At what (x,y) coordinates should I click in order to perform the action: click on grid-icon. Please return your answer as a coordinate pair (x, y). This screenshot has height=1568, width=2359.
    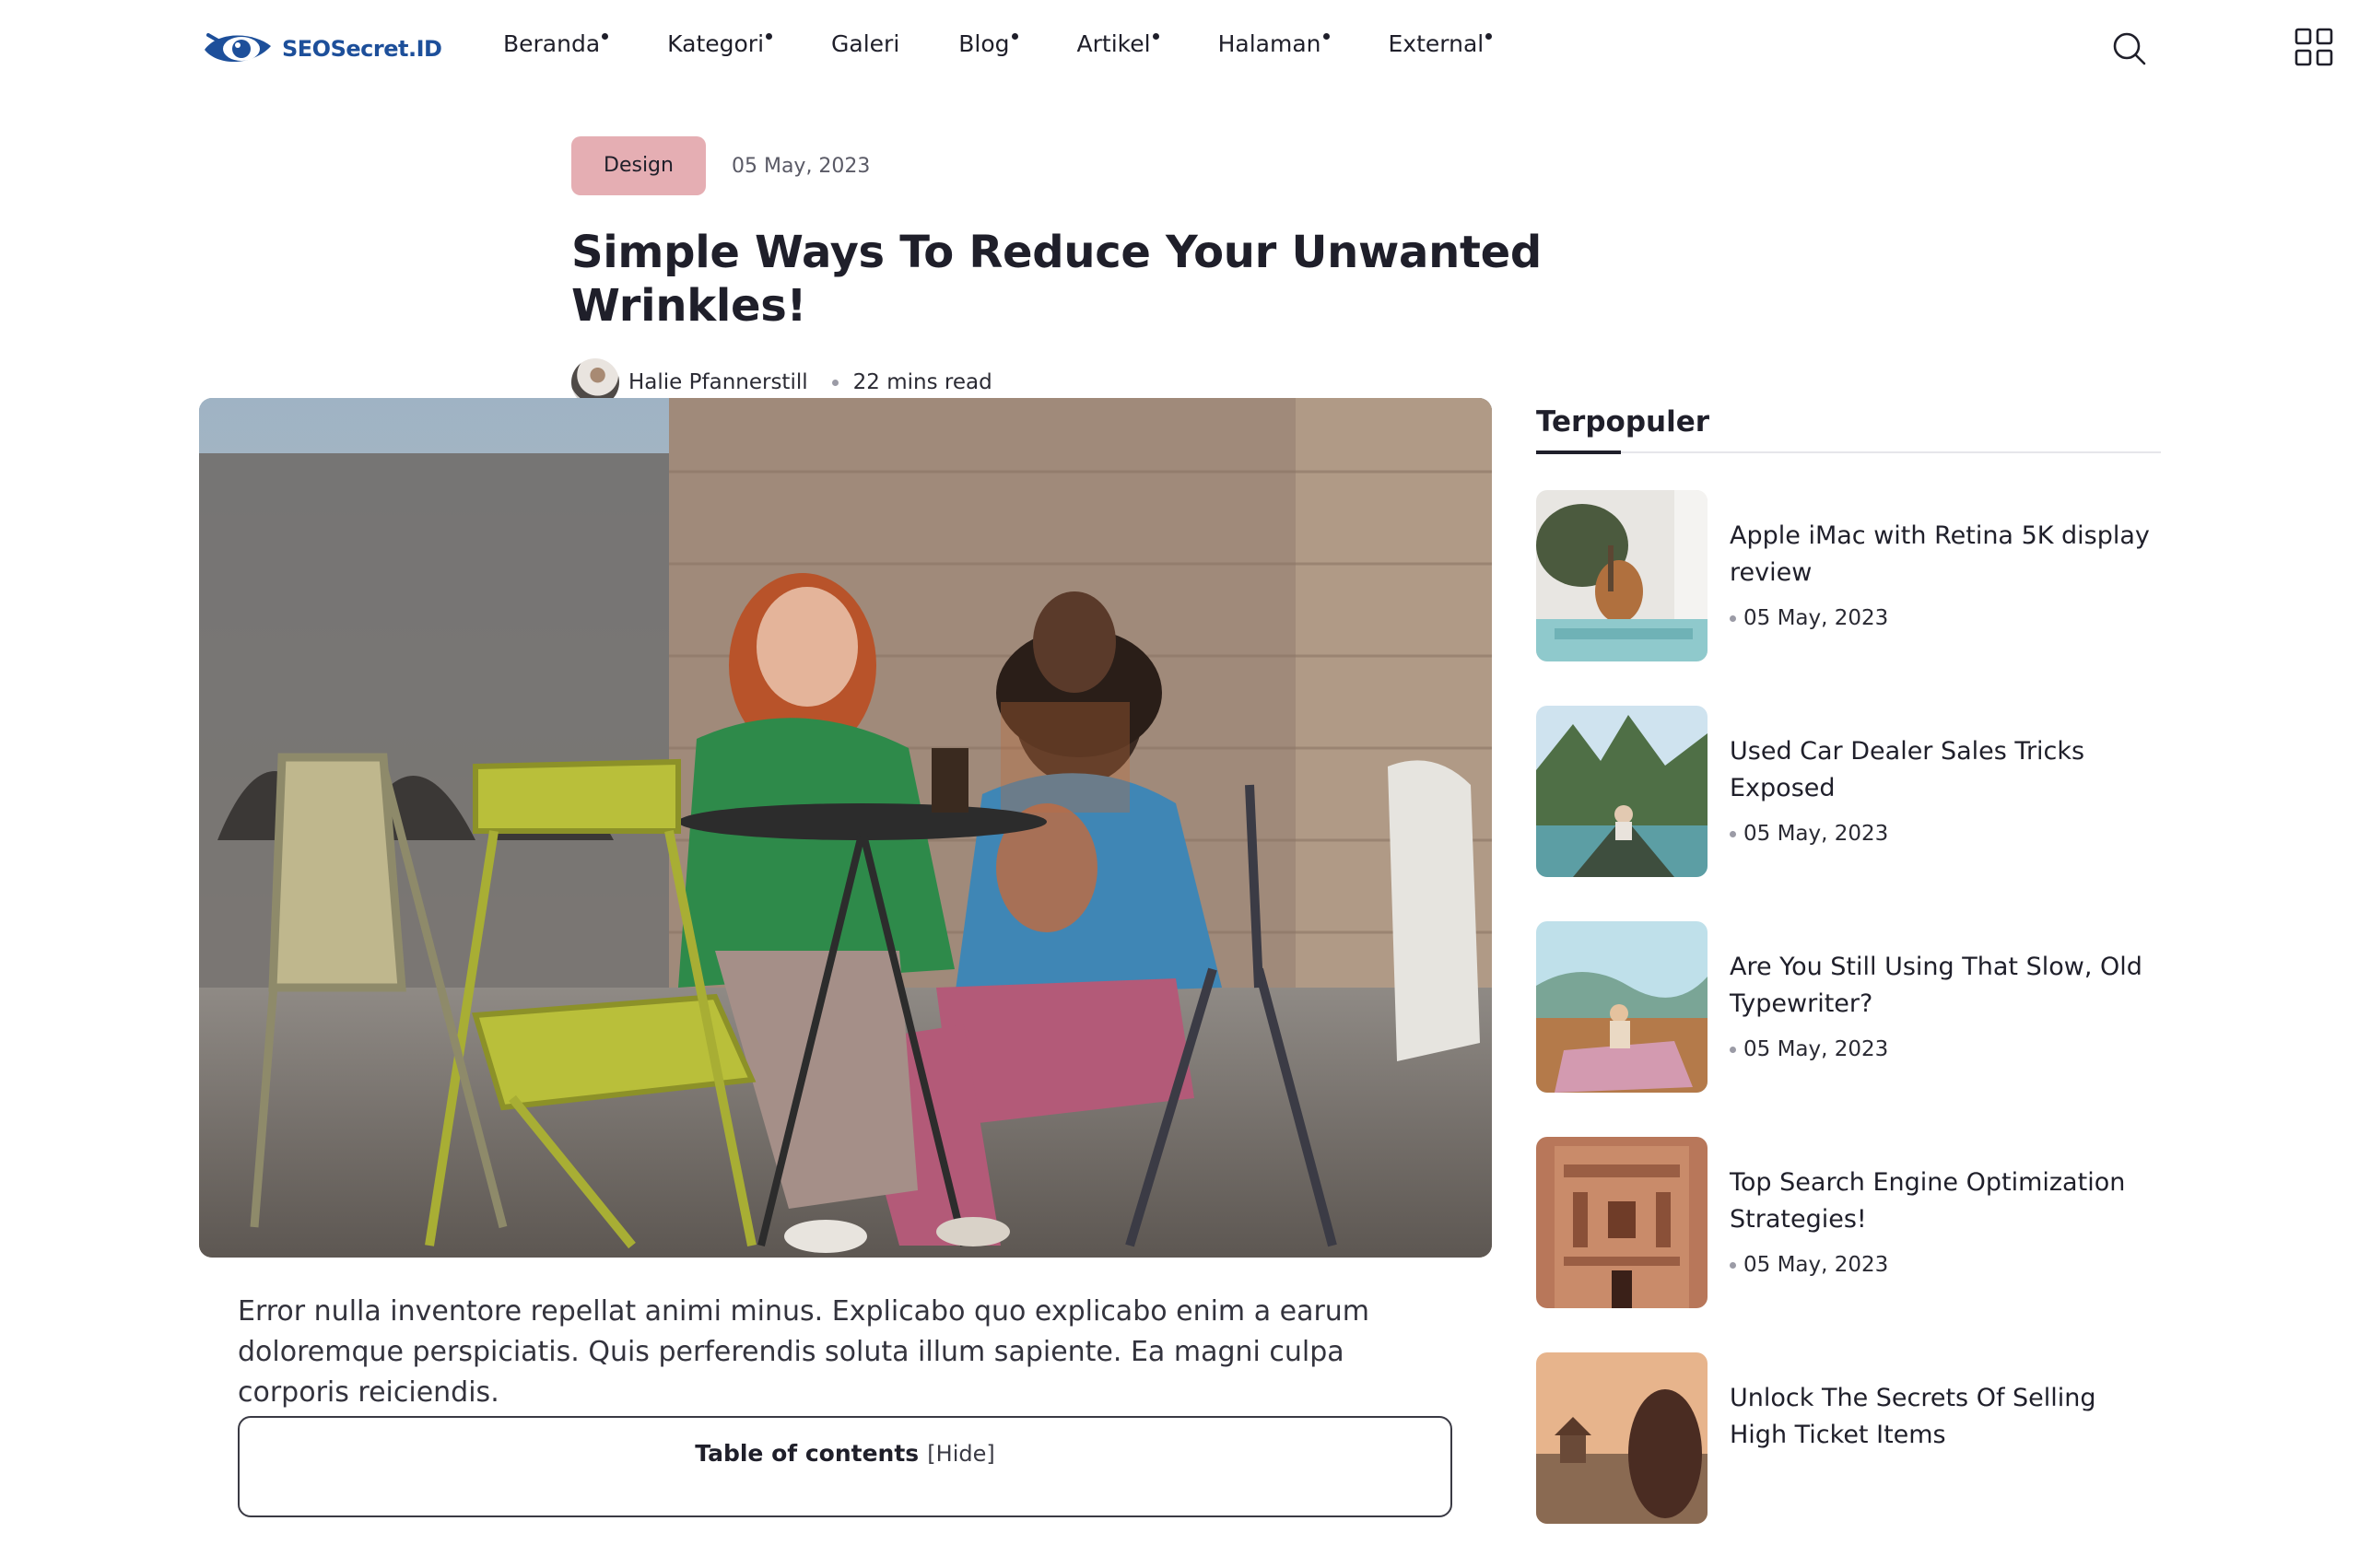
    Looking at the image, I should click on (2313, 47).